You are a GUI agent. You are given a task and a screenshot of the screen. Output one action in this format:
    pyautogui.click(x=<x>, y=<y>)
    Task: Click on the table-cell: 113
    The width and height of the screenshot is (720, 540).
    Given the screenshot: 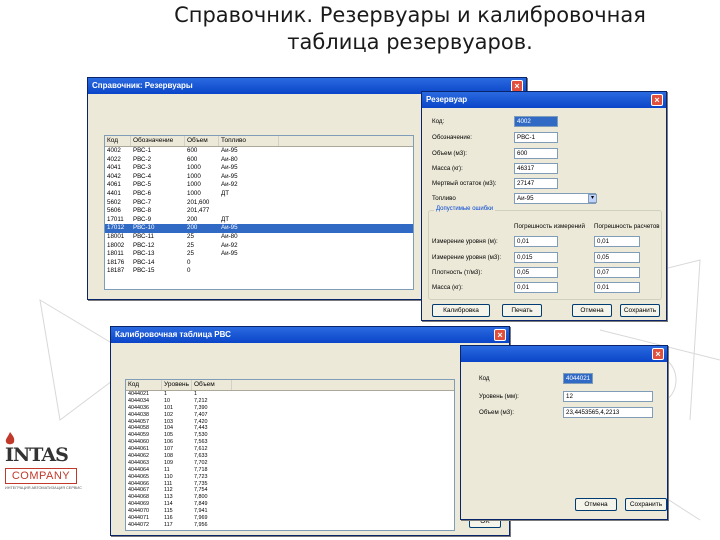 What is the action you would take?
    pyautogui.click(x=168, y=497)
    